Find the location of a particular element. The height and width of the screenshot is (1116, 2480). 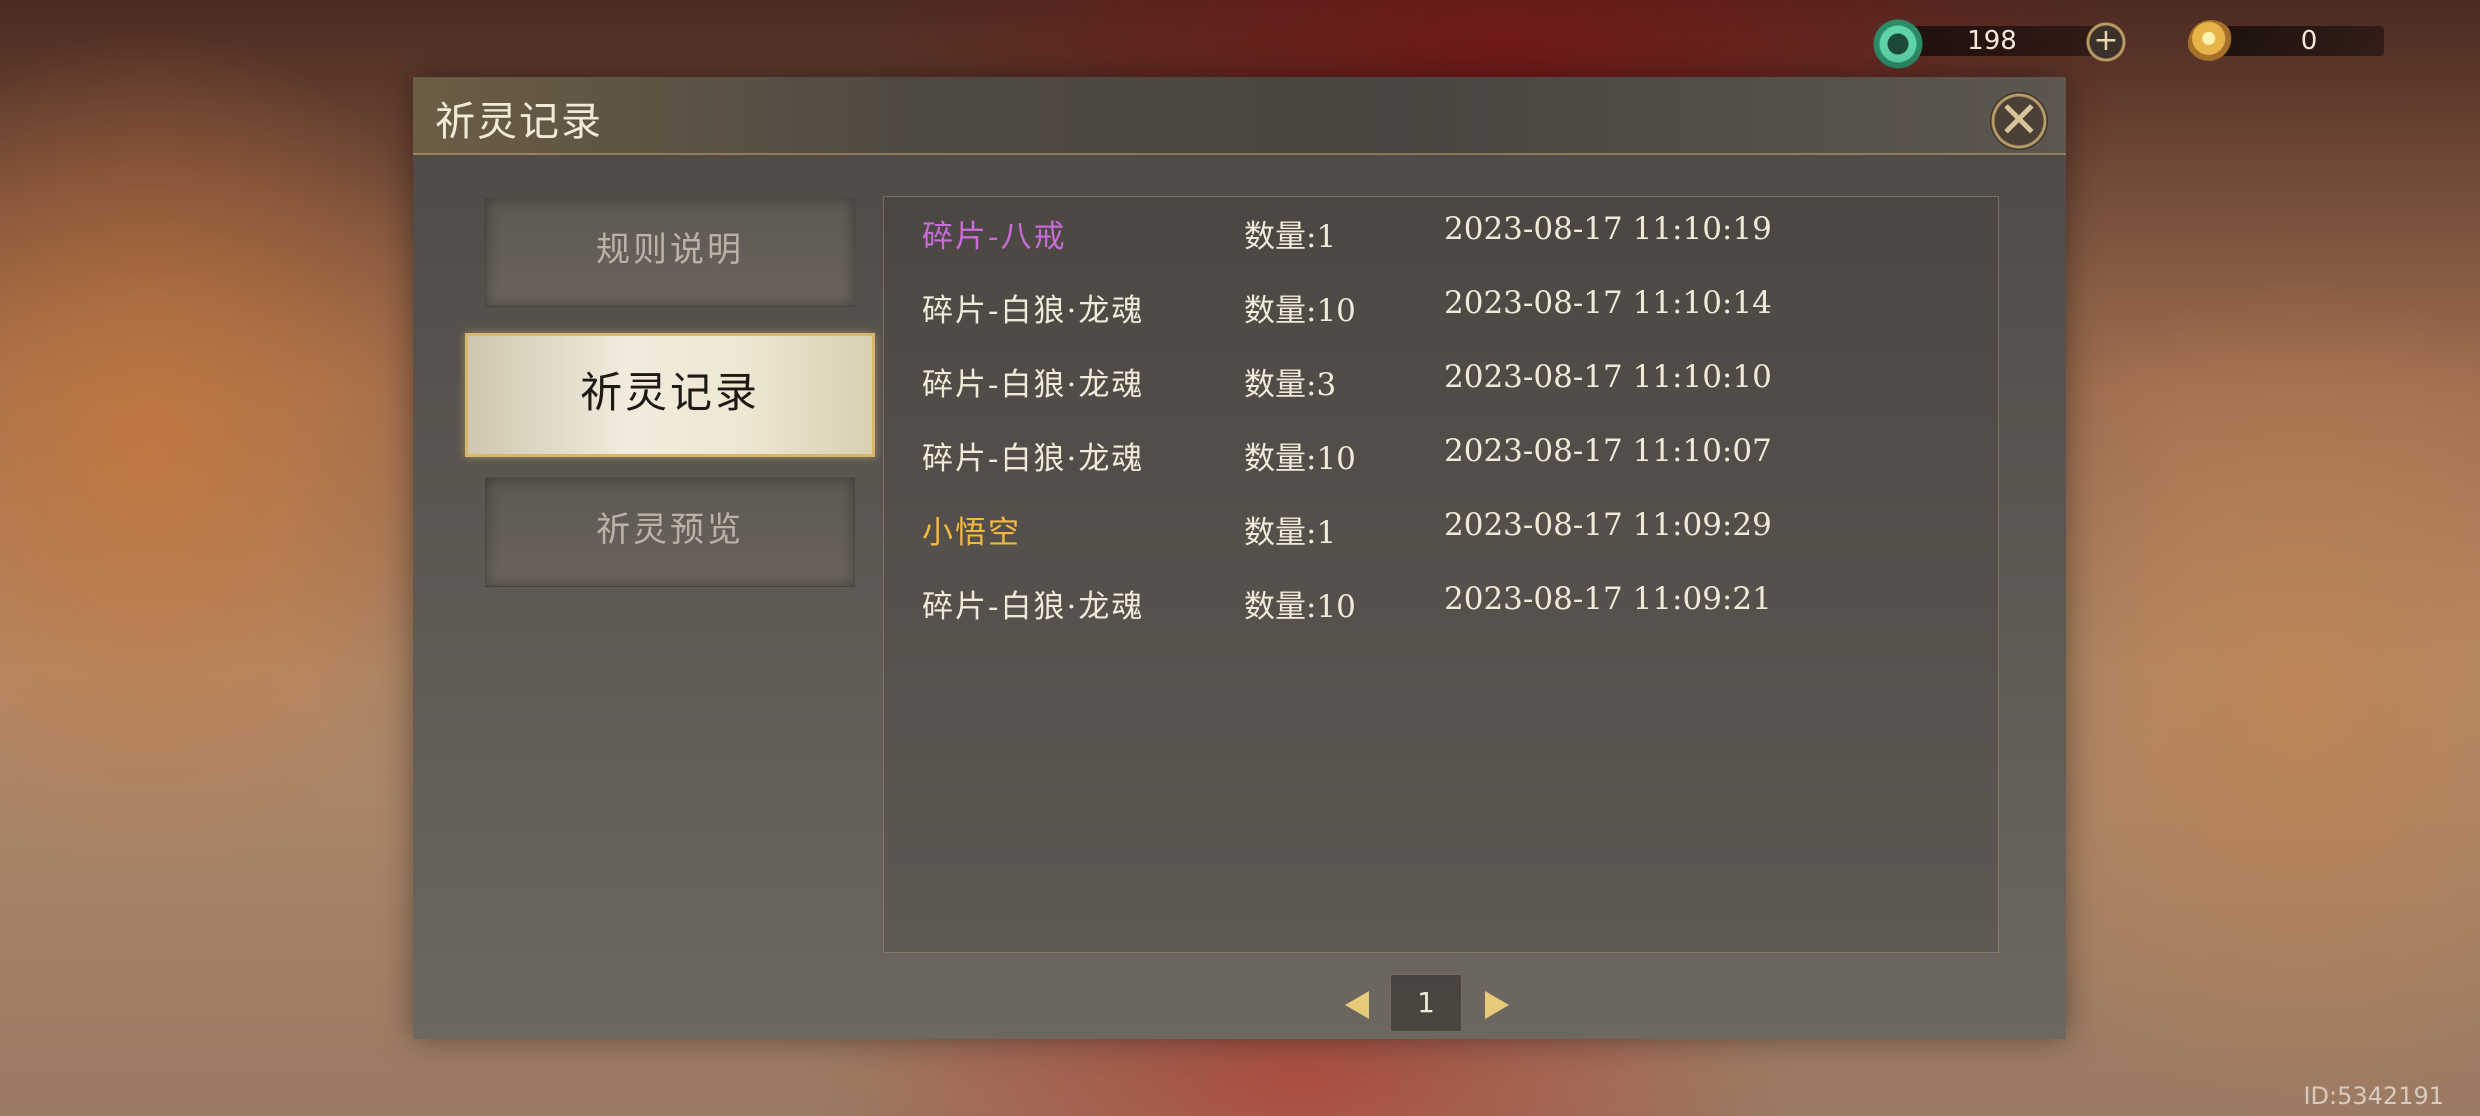

record-name: 碎片-八戒 is located at coordinates (994, 237).